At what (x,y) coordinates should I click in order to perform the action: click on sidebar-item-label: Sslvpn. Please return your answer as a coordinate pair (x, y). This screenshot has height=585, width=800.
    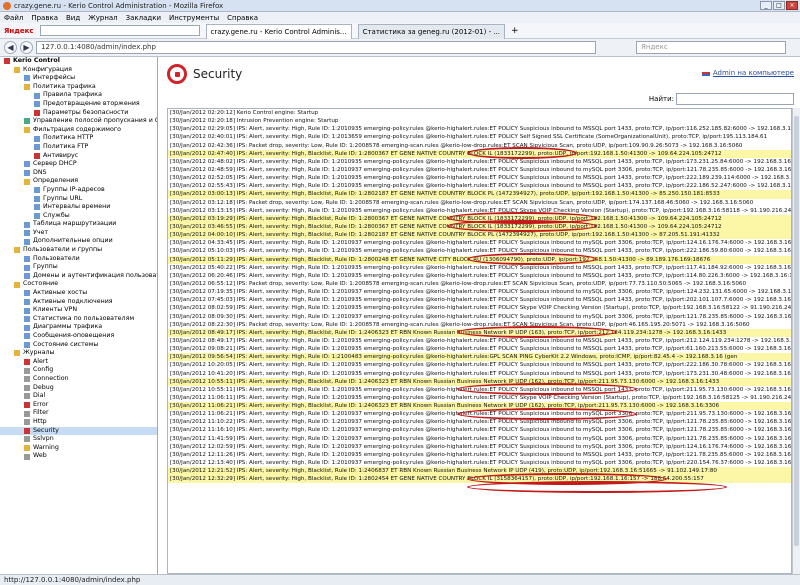
    Looking at the image, I should click on (43, 439).